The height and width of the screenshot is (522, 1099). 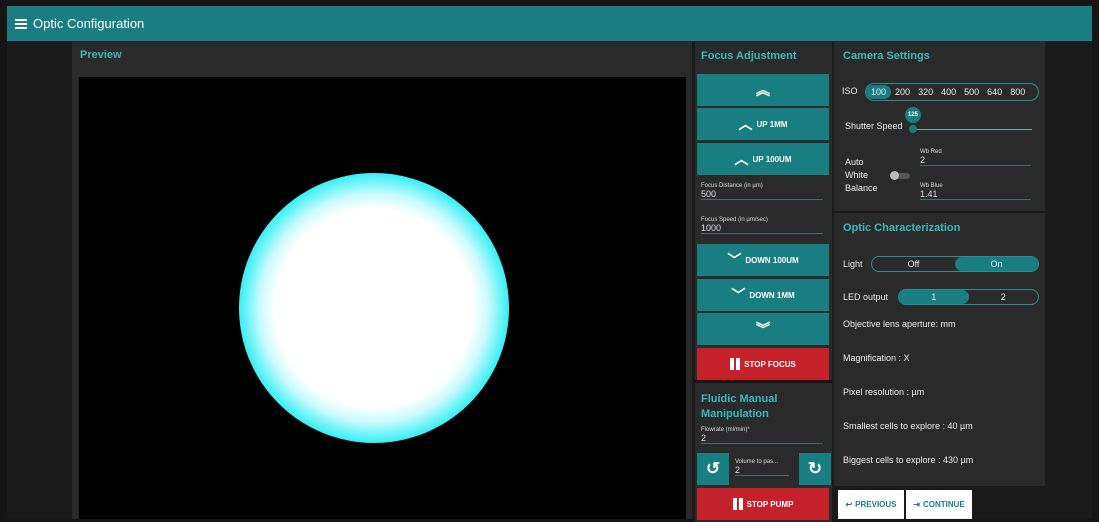 I want to click on down-1mm-label: DOWN 1MM, so click(x=772, y=295).